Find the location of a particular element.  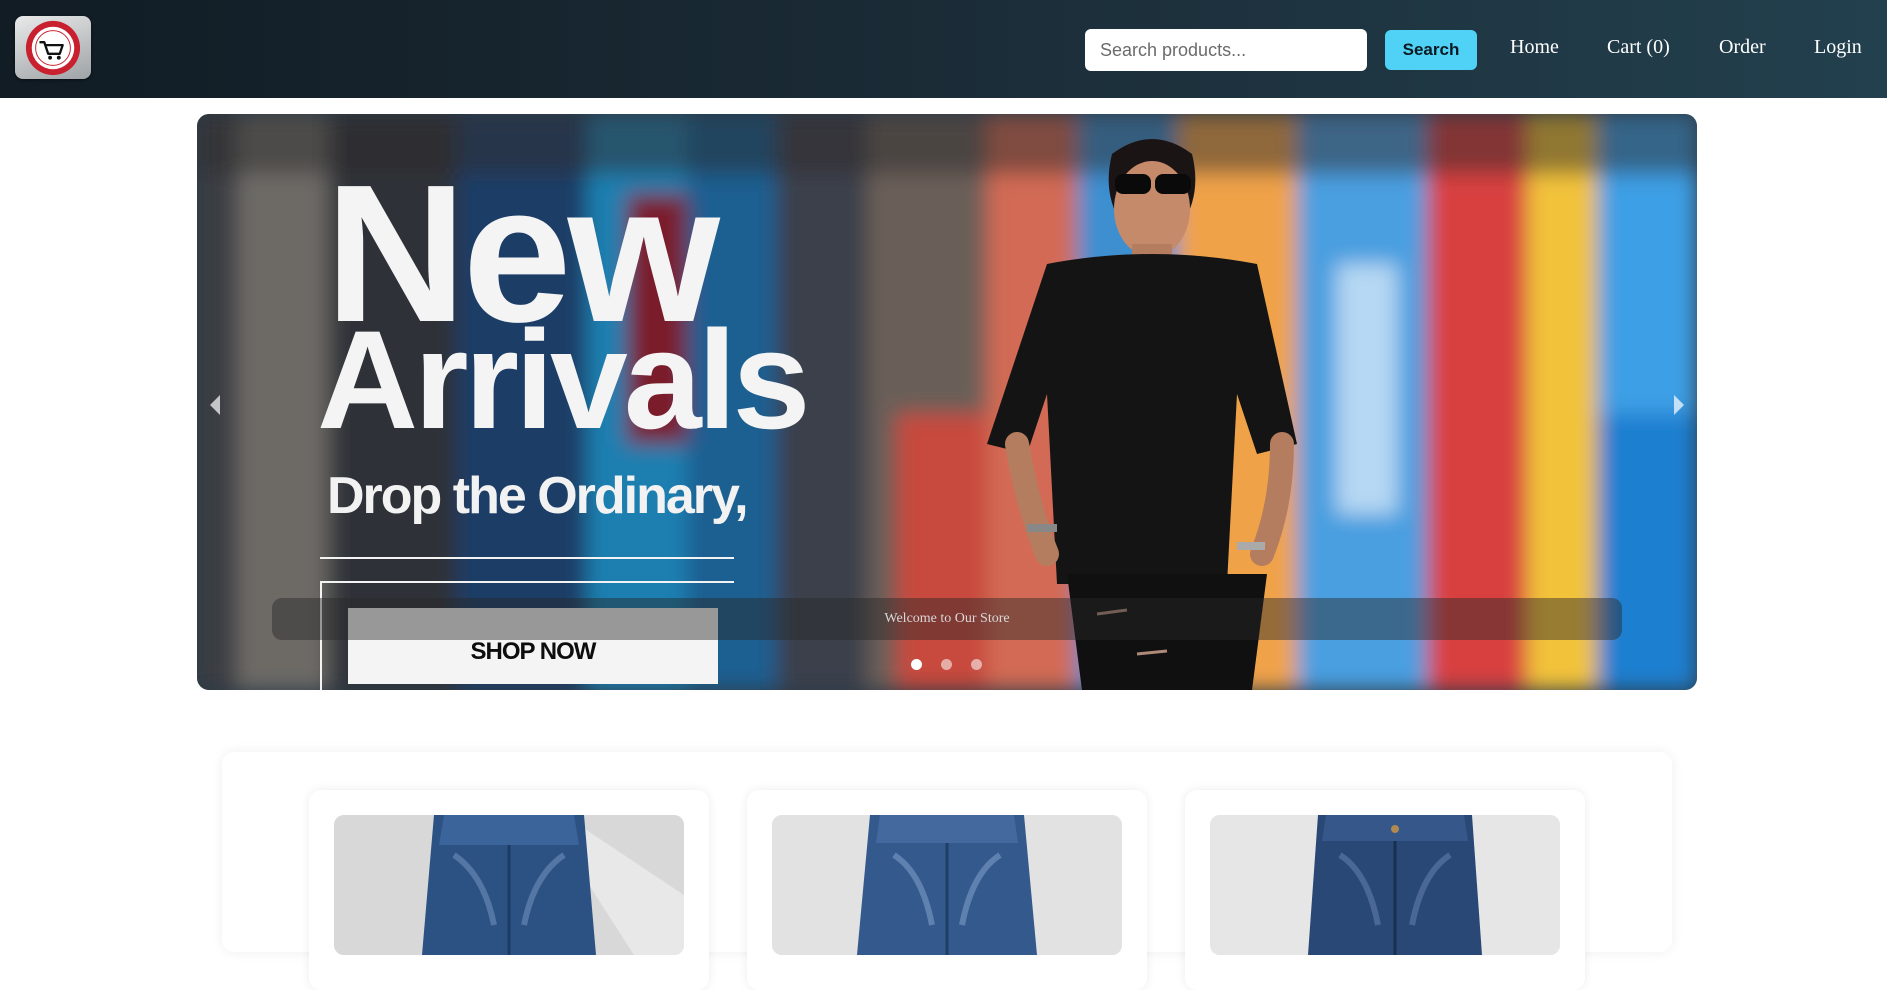

cart-logo-icon is located at coordinates (53, 47).